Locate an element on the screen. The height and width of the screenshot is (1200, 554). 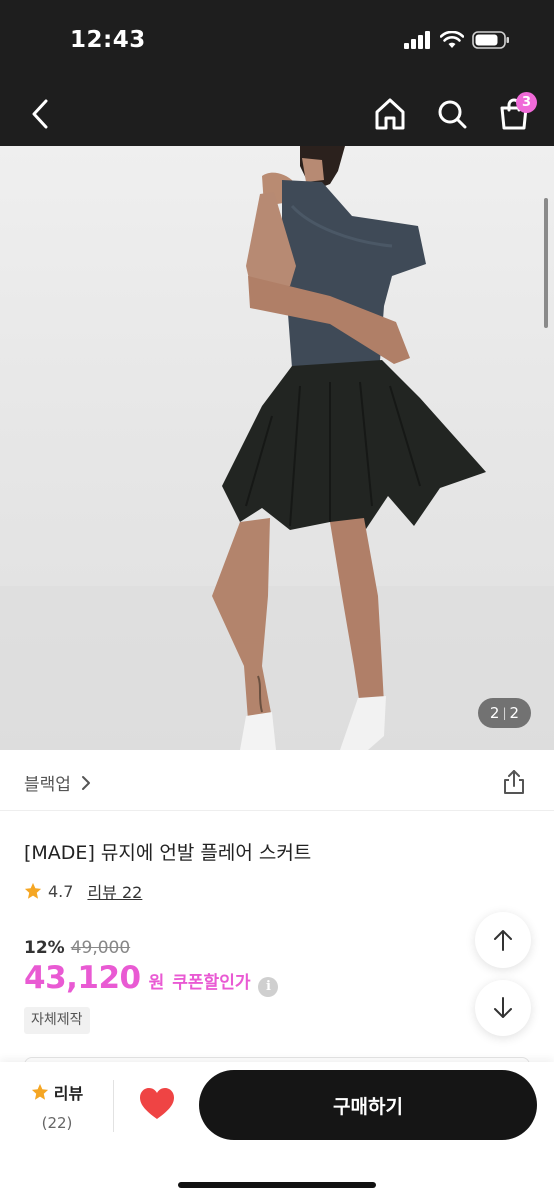
arrow-down-icon is located at coordinates (503, 1007).